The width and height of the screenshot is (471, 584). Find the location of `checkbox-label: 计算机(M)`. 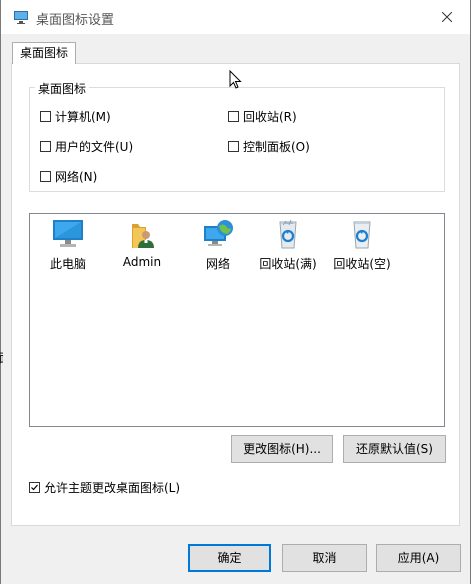

checkbox-label: 计算机(M) is located at coordinates (83, 116).